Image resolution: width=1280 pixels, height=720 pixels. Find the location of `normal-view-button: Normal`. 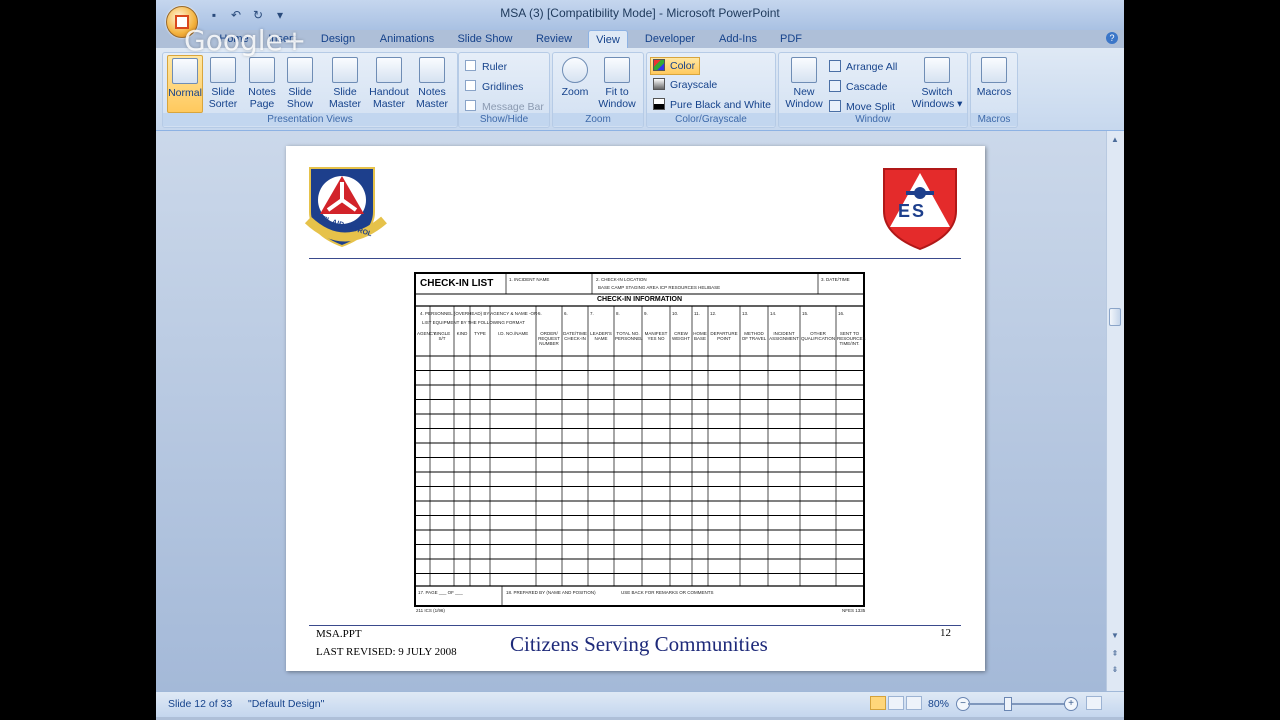

normal-view-button: Normal is located at coordinates (185, 84).